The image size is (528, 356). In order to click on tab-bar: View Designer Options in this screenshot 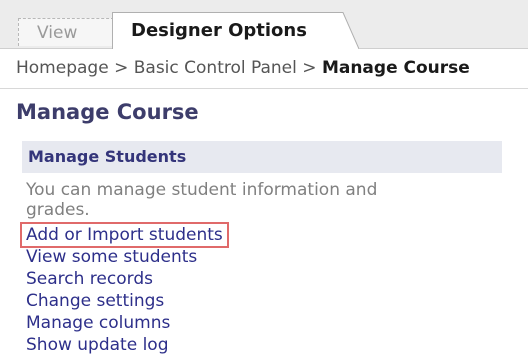, I will do `click(264, 24)`.